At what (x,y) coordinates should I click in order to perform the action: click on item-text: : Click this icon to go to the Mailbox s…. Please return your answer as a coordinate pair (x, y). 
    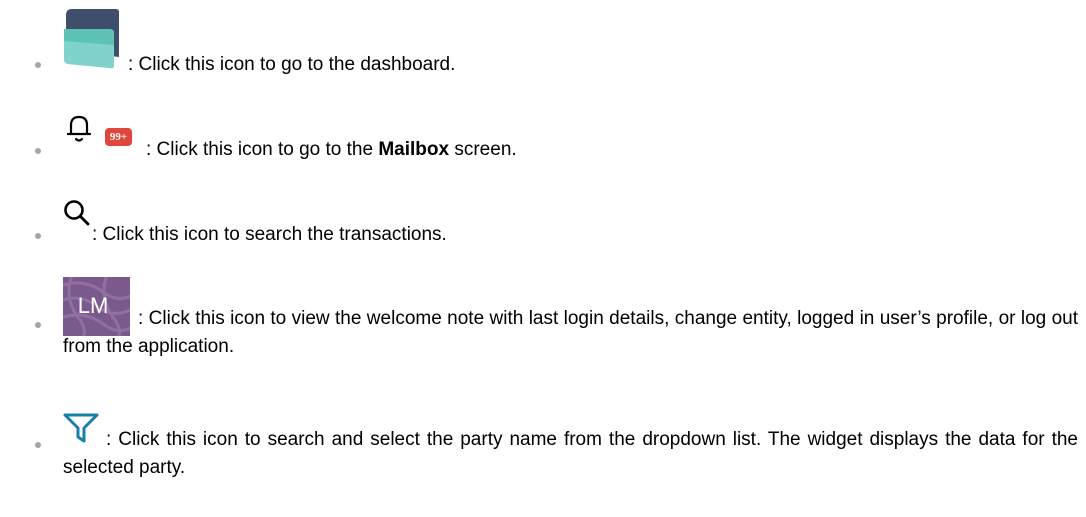
    Looking at the image, I should click on (331, 150).